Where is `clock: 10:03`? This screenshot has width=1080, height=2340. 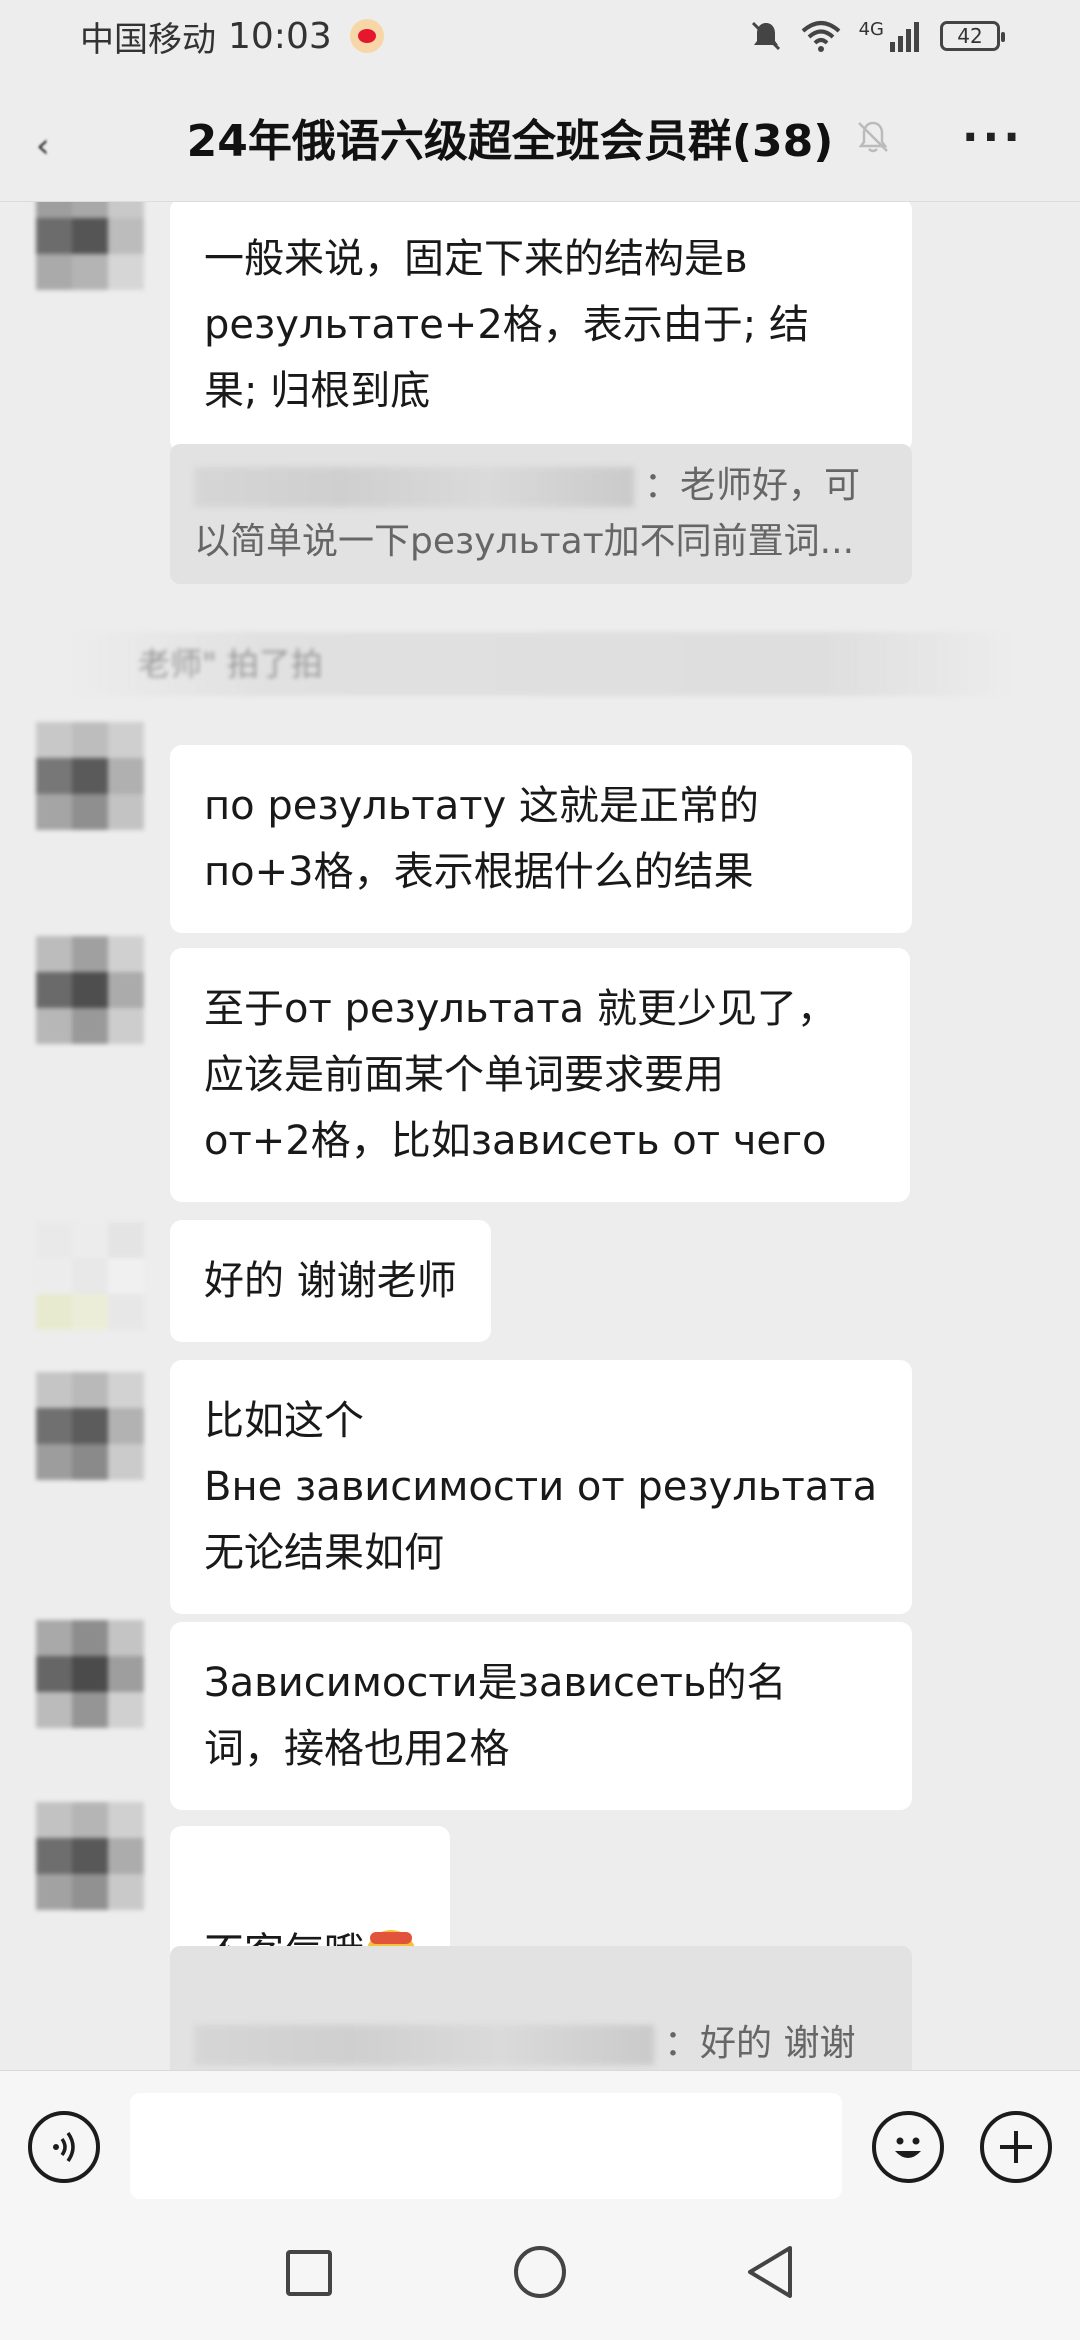 clock: 10:03 is located at coordinates (280, 36).